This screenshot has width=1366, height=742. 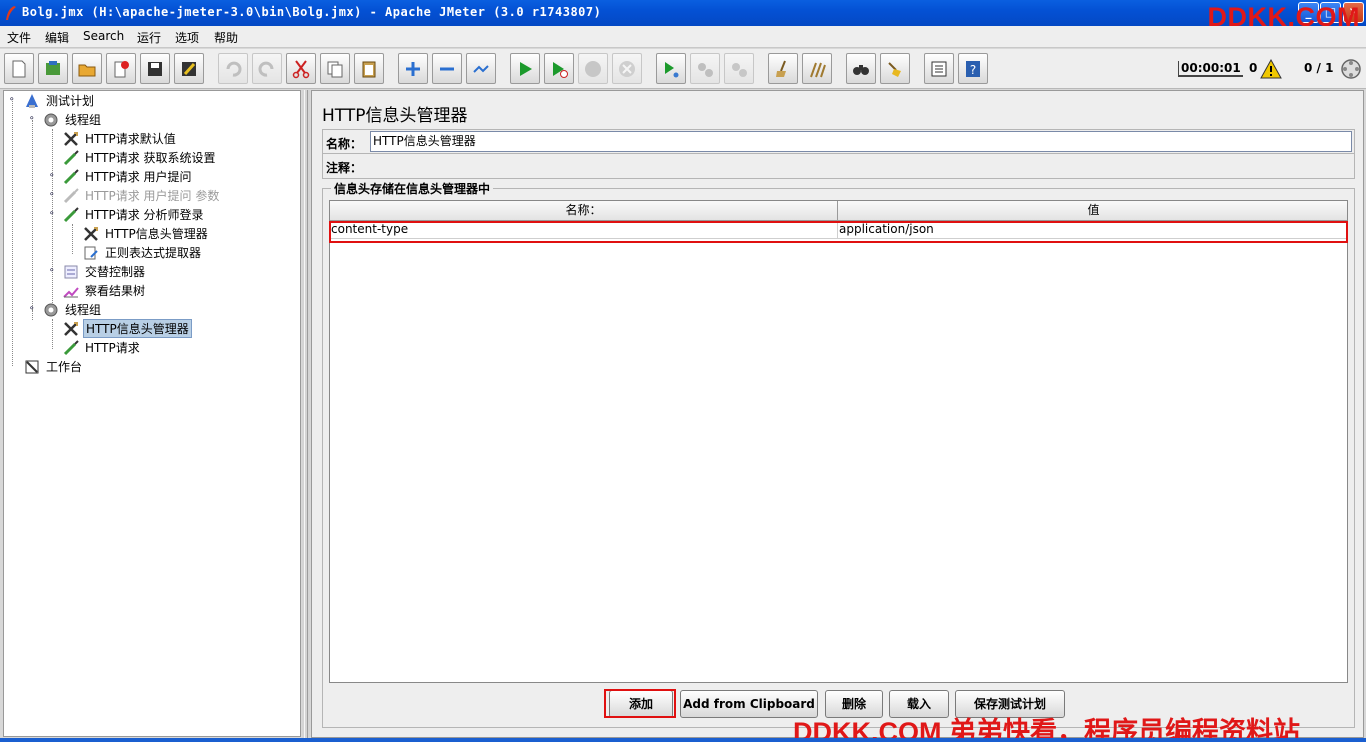 I want to click on close-file-button, so click(x=121, y=68).